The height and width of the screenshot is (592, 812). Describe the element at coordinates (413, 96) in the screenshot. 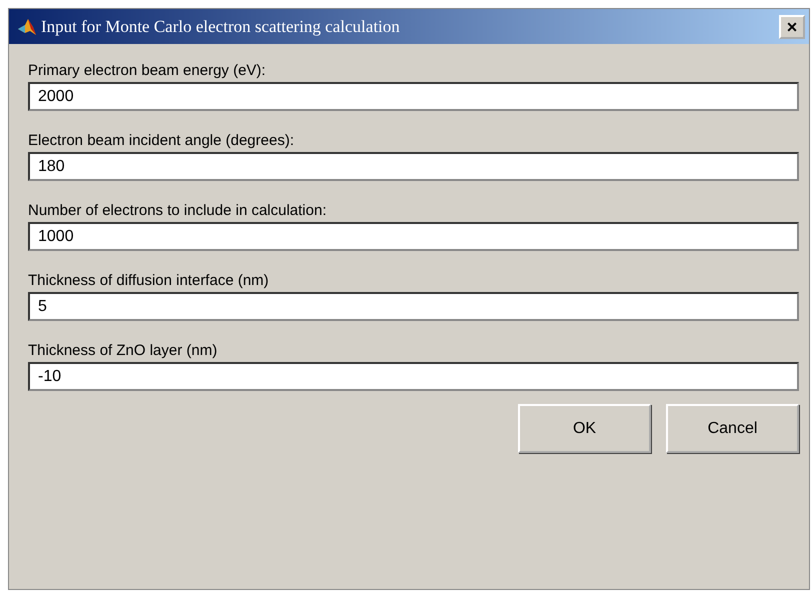

I see `input-field: 2000` at that location.